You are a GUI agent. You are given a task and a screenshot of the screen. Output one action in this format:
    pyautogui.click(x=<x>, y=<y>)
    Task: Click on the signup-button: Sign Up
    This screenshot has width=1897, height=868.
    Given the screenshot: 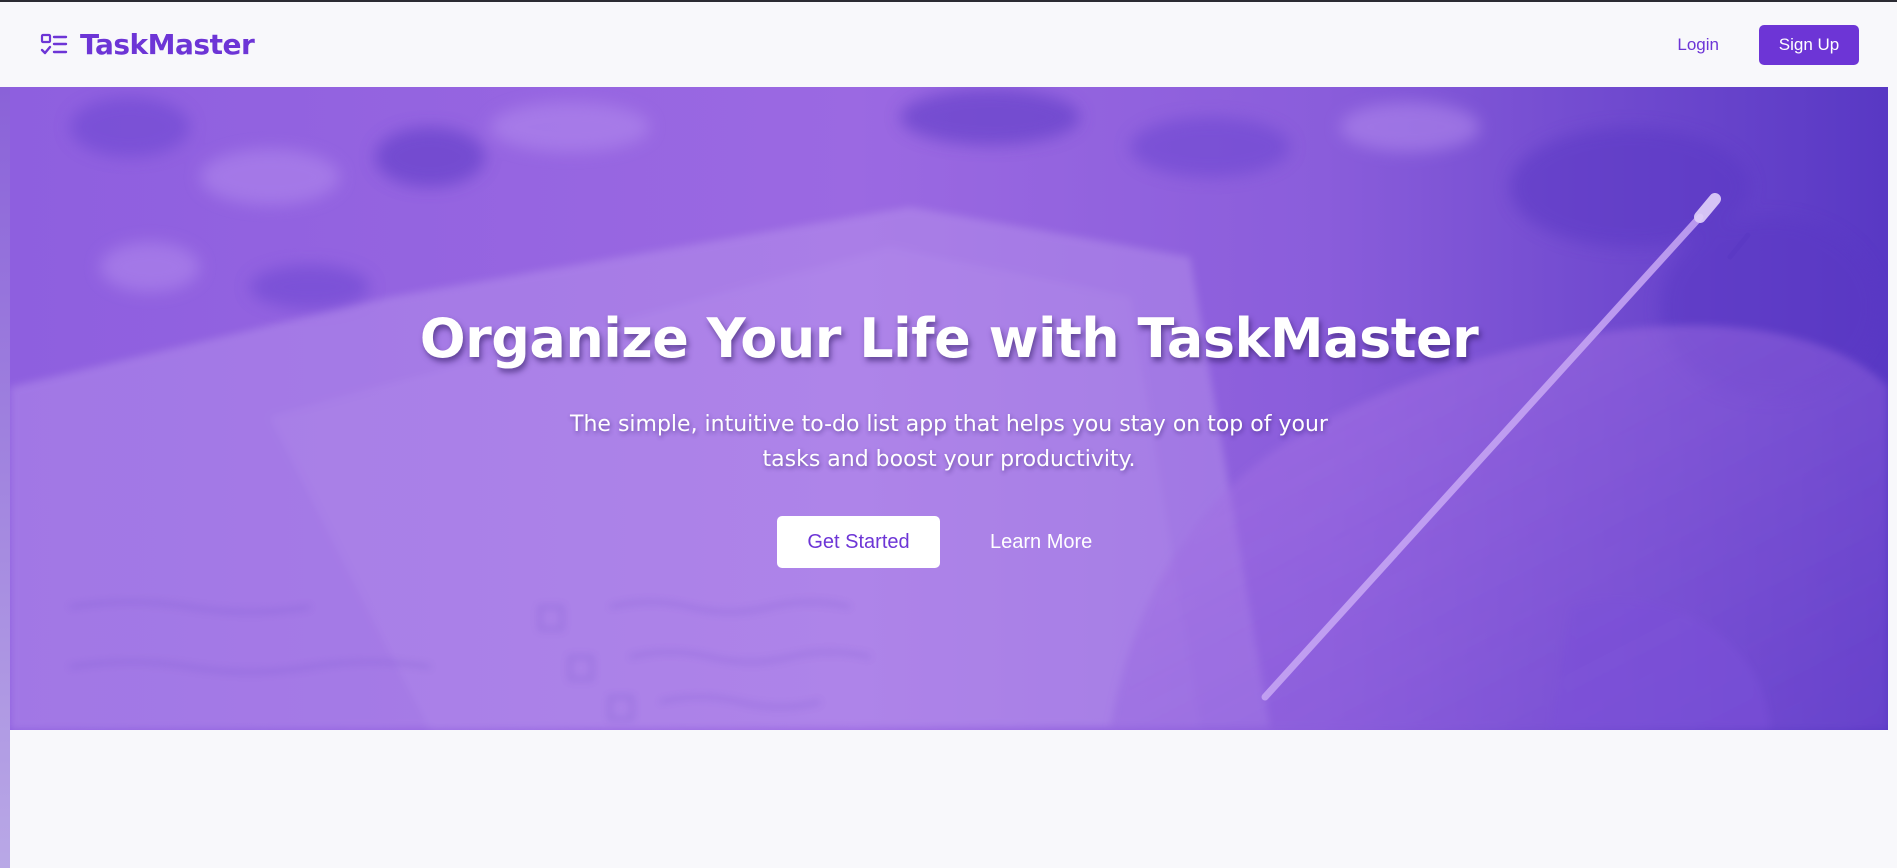 What is the action you would take?
    pyautogui.click(x=1809, y=44)
    